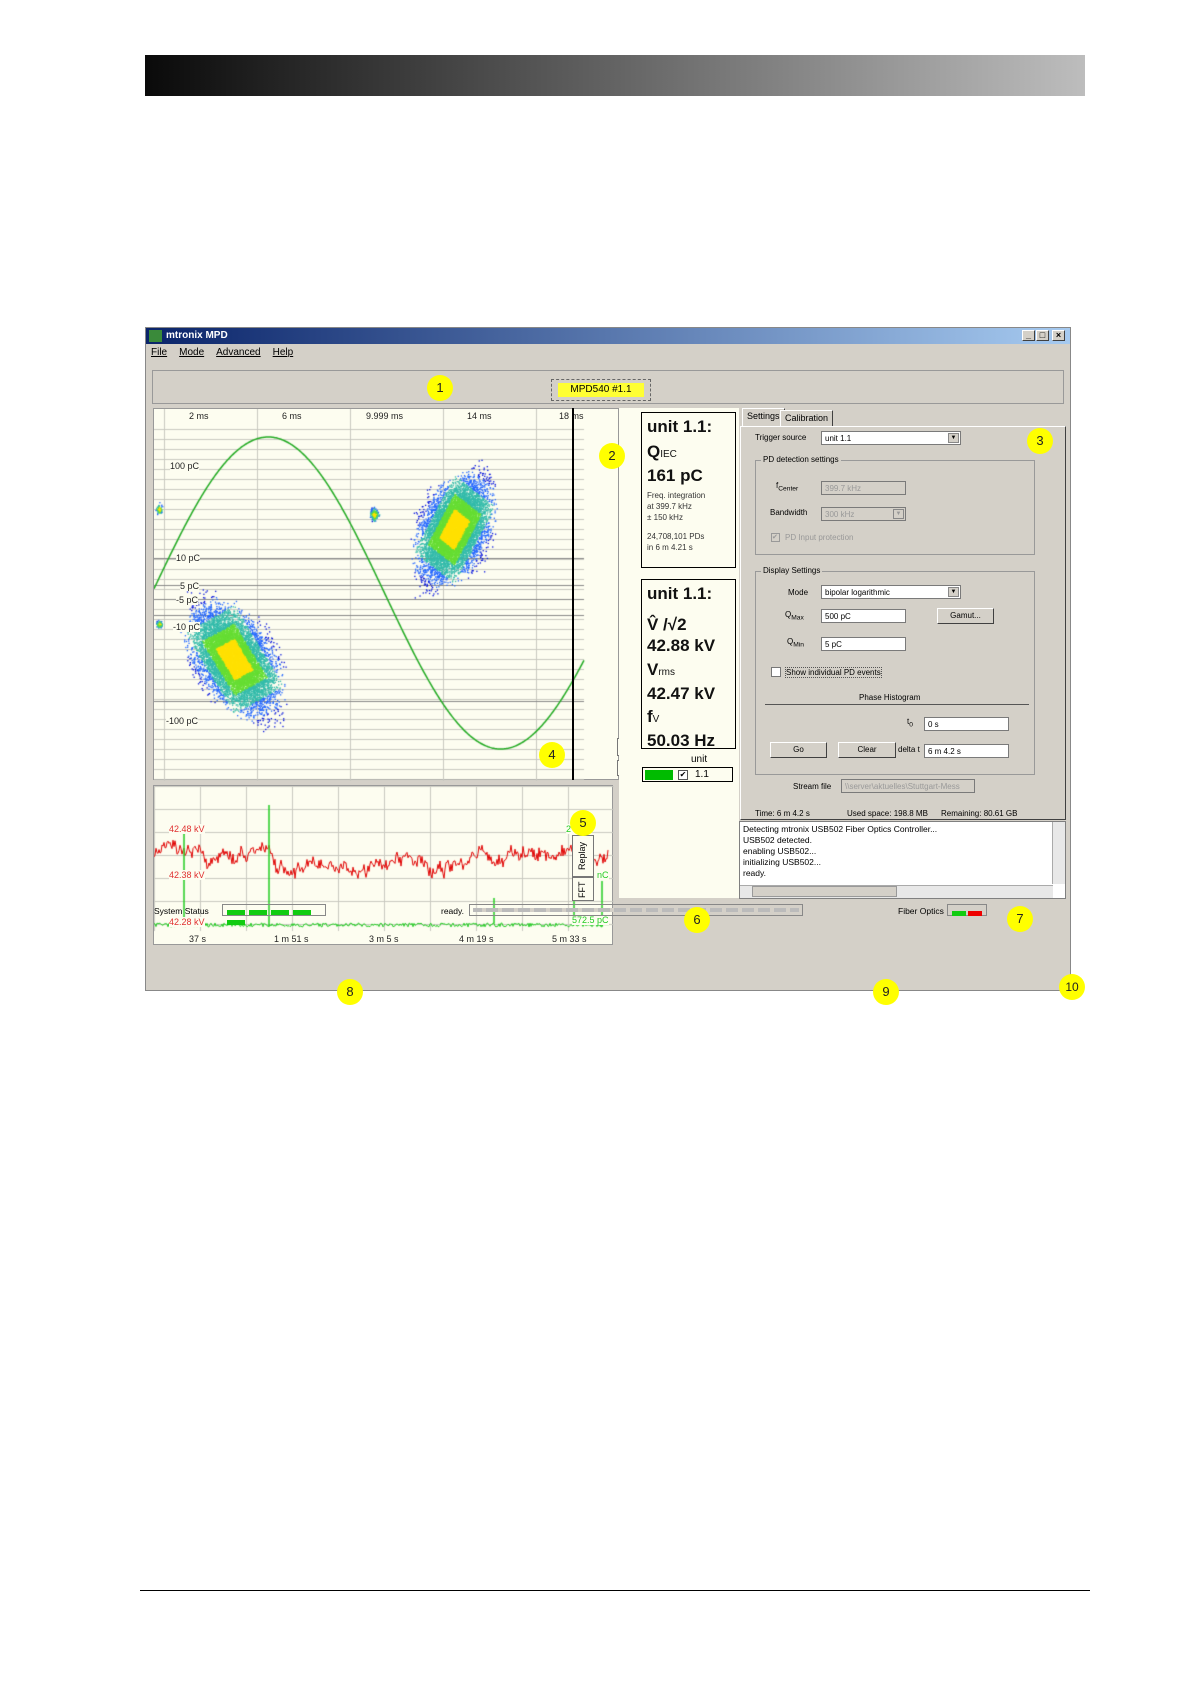 The width and height of the screenshot is (1190, 1684). What do you see at coordinates (452, 911) in the screenshot?
I see `ready-status: ready.` at bounding box center [452, 911].